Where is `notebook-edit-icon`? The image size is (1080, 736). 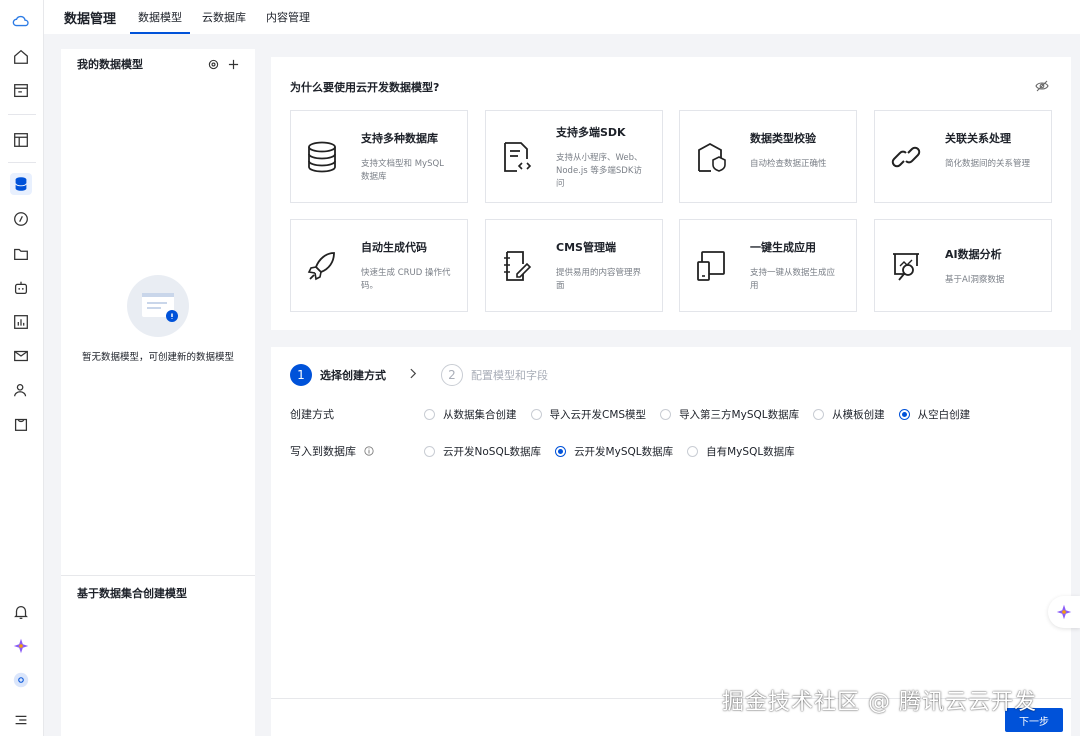 notebook-edit-icon is located at coordinates (517, 266).